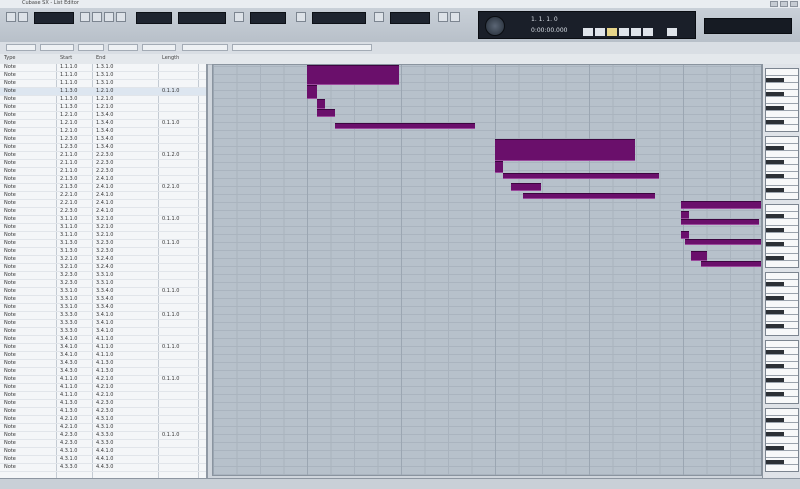 Image resolution: width=800 pixels, height=489 pixels. What do you see at coordinates (648, 32) in the screenshot?
I see `record-button` at bounding box center [648, 32].